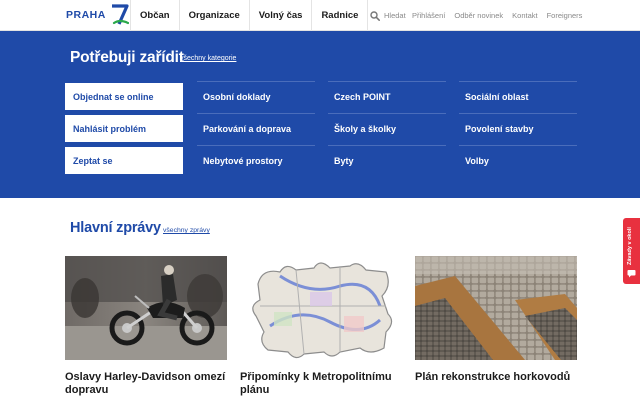 Image resolution: width=640 pixels, height=409 pixels. What do you see at coordinates (213, 15) in the screenshot?
I see `nav-organizace: Organizace` at bounding box center [213, 15].